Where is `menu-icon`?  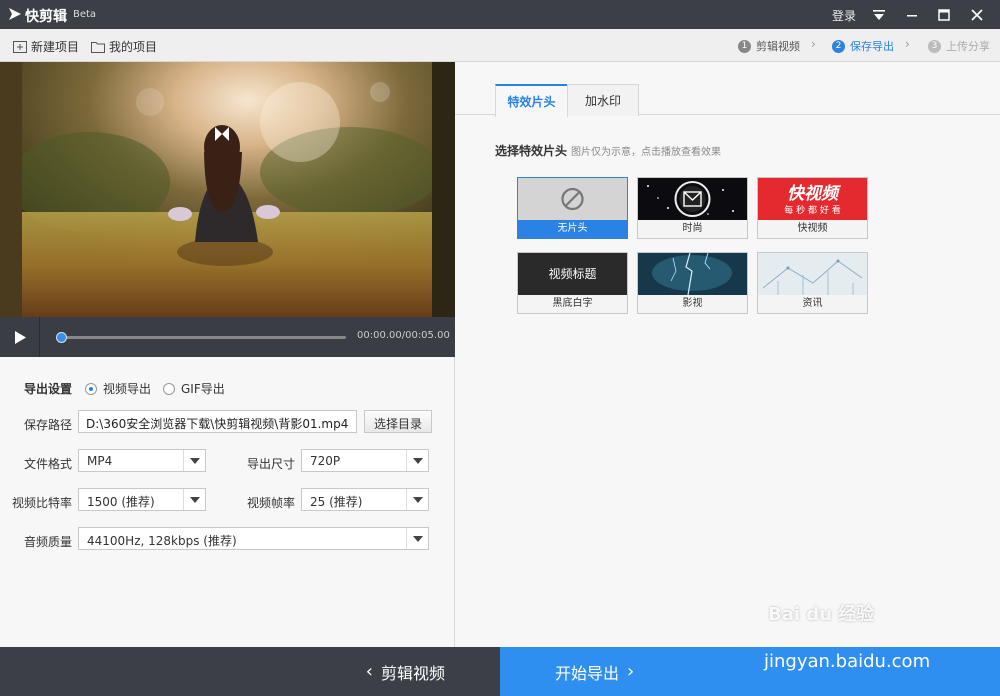 menu-icon is located at coordinates (879, 14).